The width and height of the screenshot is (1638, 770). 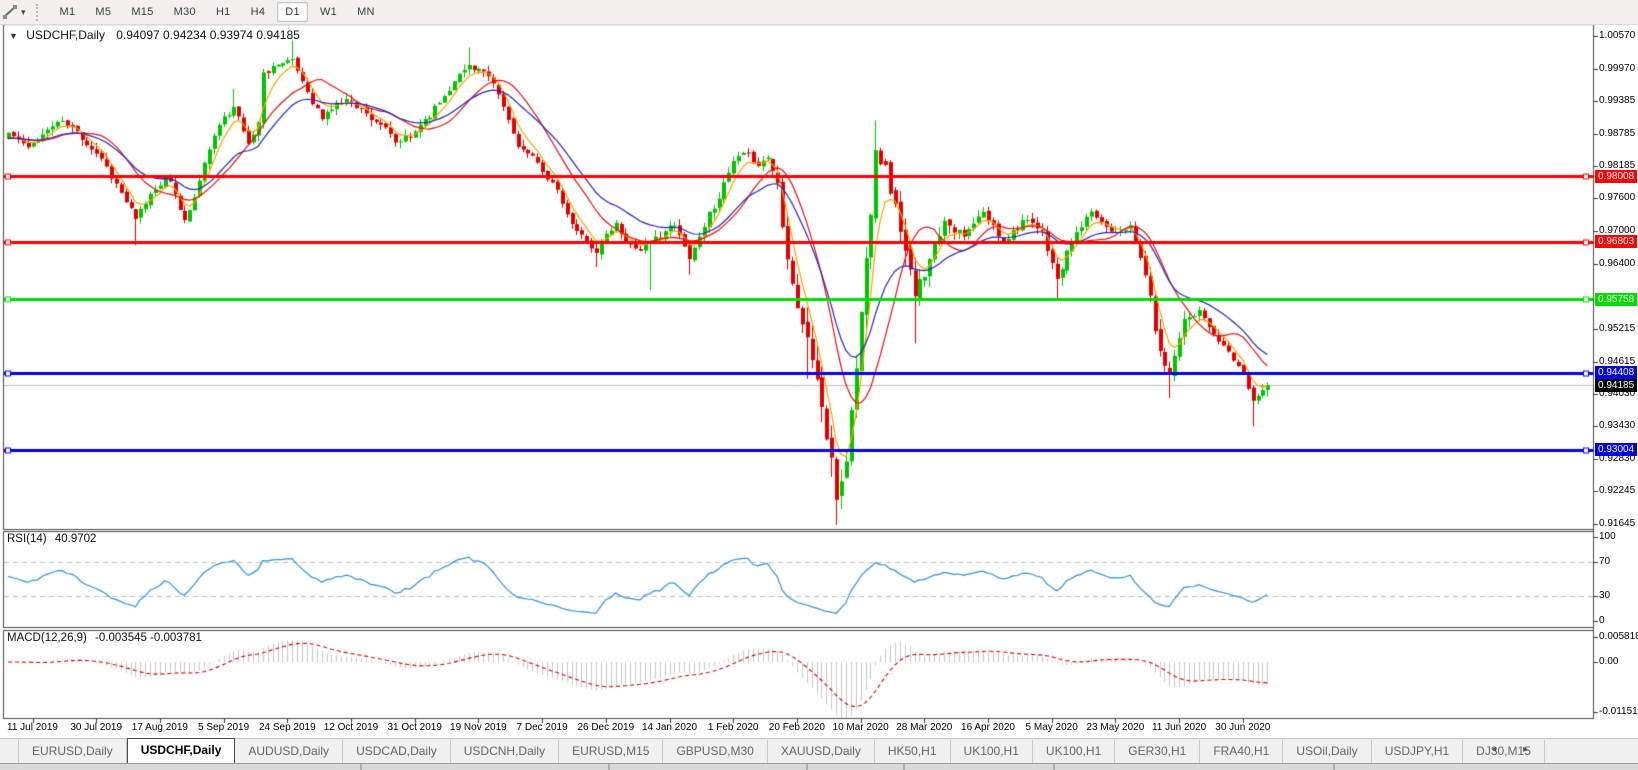 I want to click on date-tick-label: 12 Oct 2019, so click(x=351, y=727).